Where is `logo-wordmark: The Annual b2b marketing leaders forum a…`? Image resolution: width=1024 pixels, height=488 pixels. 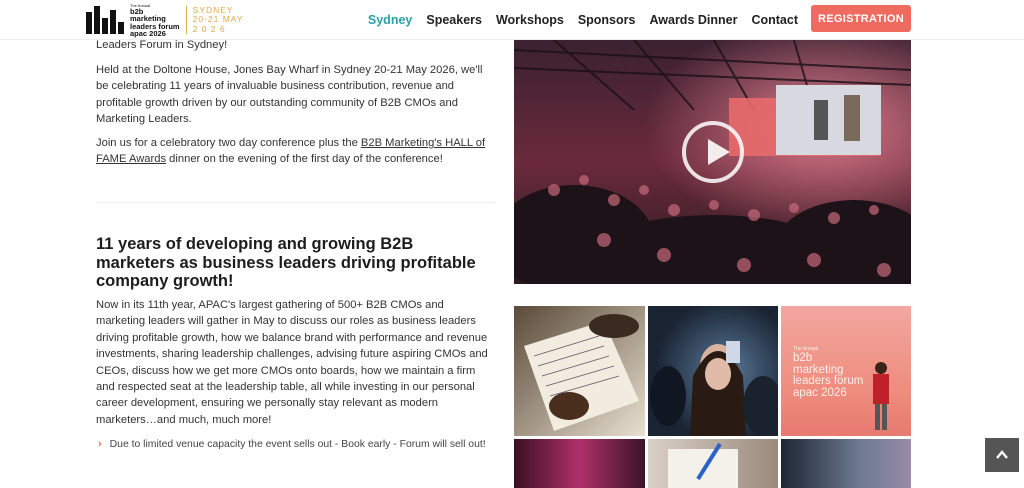 logo-wordmark: The Annual b2b marketing leaders forum a… is located at coordinates (155, 20).